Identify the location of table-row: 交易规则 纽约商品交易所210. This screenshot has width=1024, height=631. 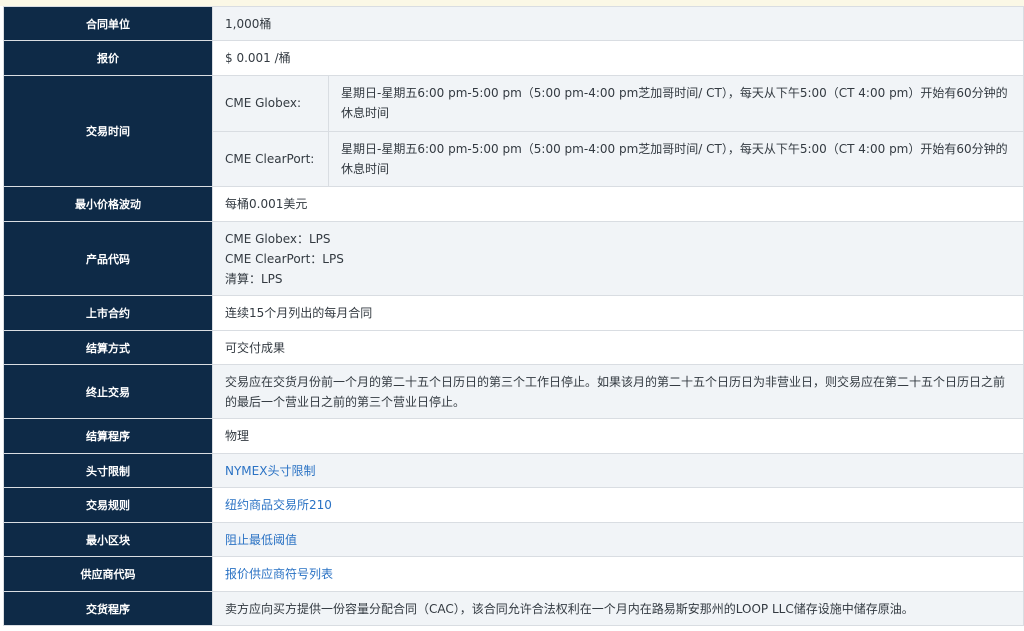
(513, 505).